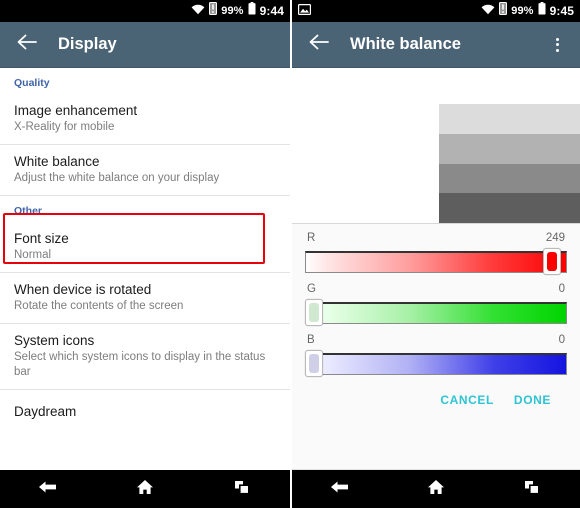 The width and height of the screenshot is (580, 508). I want to click on list-item-subtitle: X-Reality for mobile, so click(64, 127).